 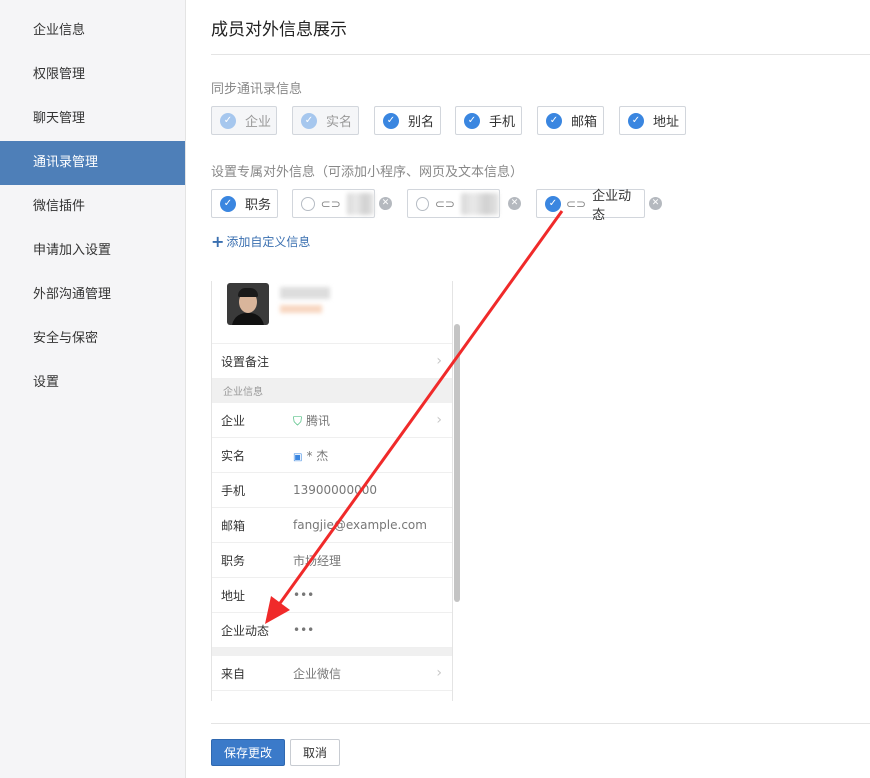 What do you see at coordinates (244, 203) in the screenshot?
I see `chip-position: ✓ 职务` at bounding box center [244, 203].